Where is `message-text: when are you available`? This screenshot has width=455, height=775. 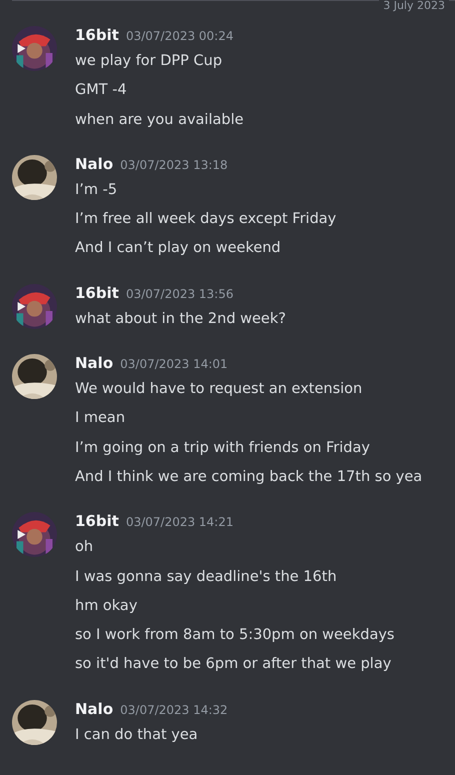
message-text: when are you available is located at coordinates (159, 120).